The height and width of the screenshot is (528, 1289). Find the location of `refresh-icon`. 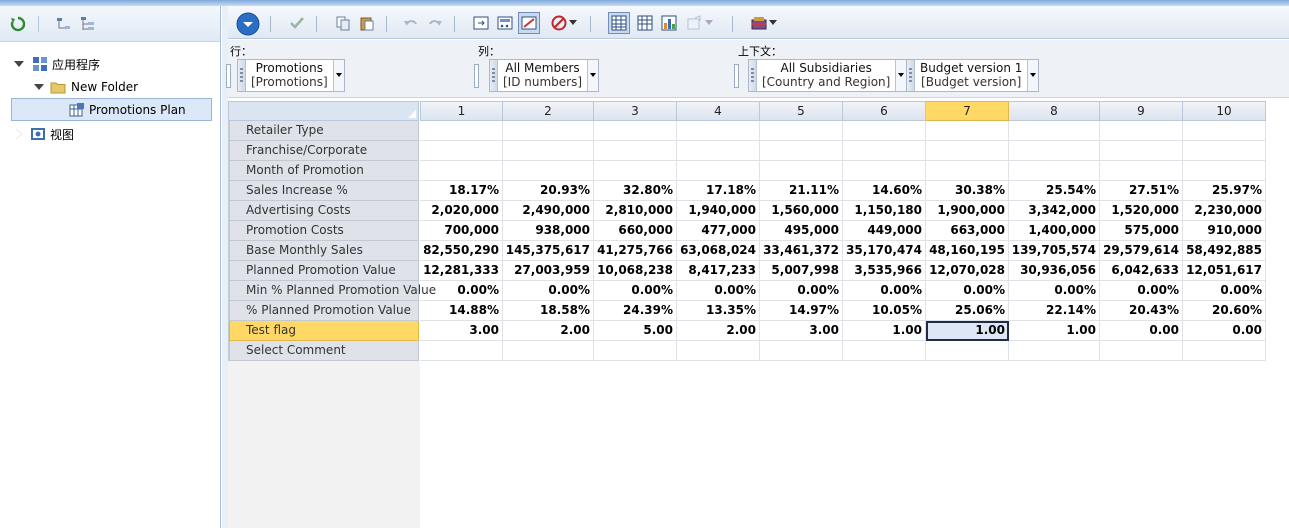

refresh-icon is located at coordinates (18, 24).